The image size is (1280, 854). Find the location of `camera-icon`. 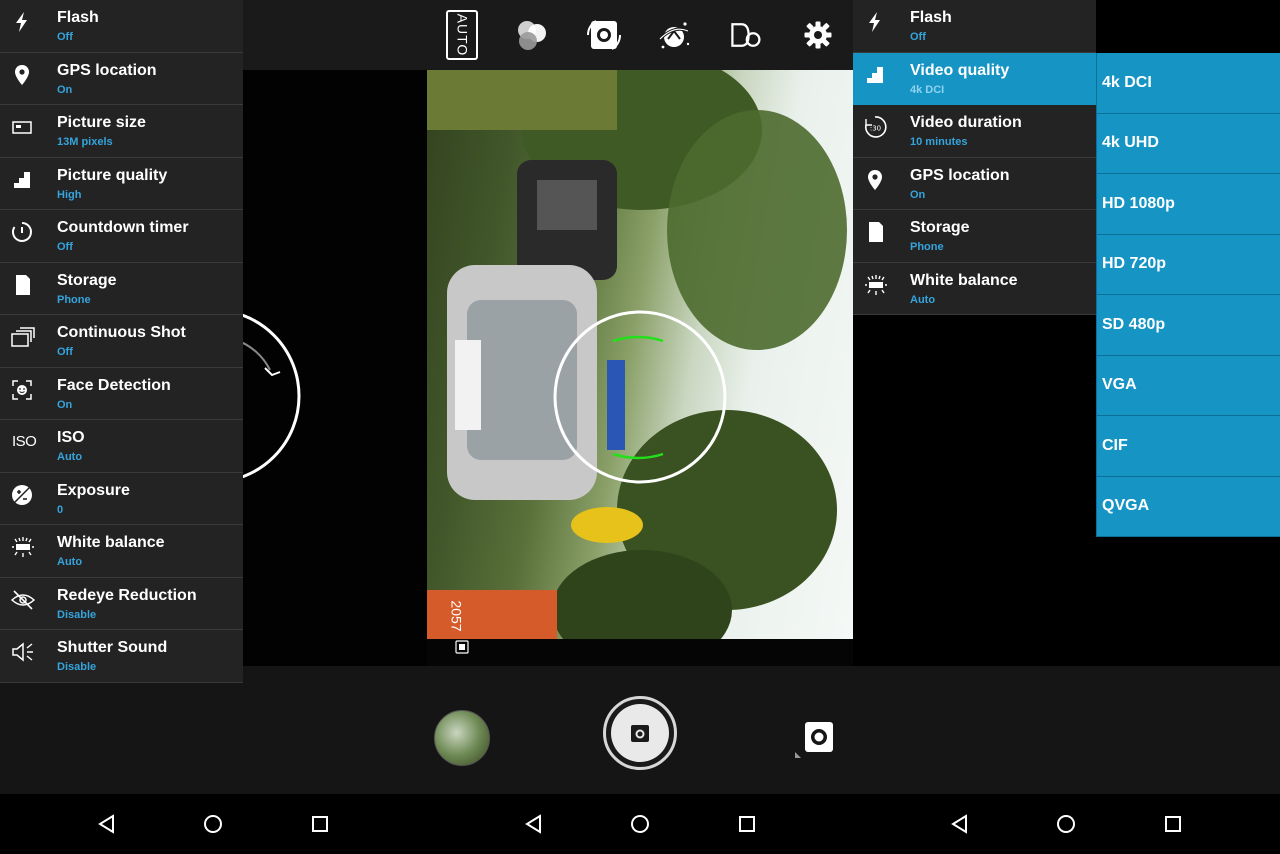

camera-icon is located at coordinates (640, 733).